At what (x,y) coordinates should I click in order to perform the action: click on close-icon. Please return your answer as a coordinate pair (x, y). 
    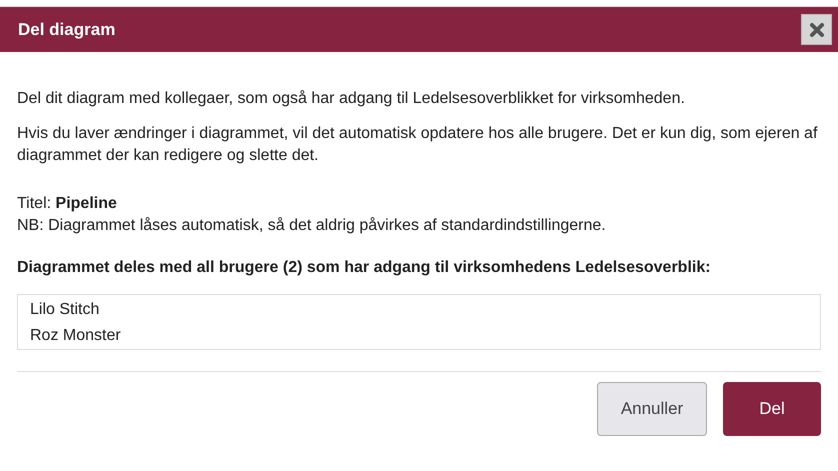
    Looking at the image, I should click on (816, 30).